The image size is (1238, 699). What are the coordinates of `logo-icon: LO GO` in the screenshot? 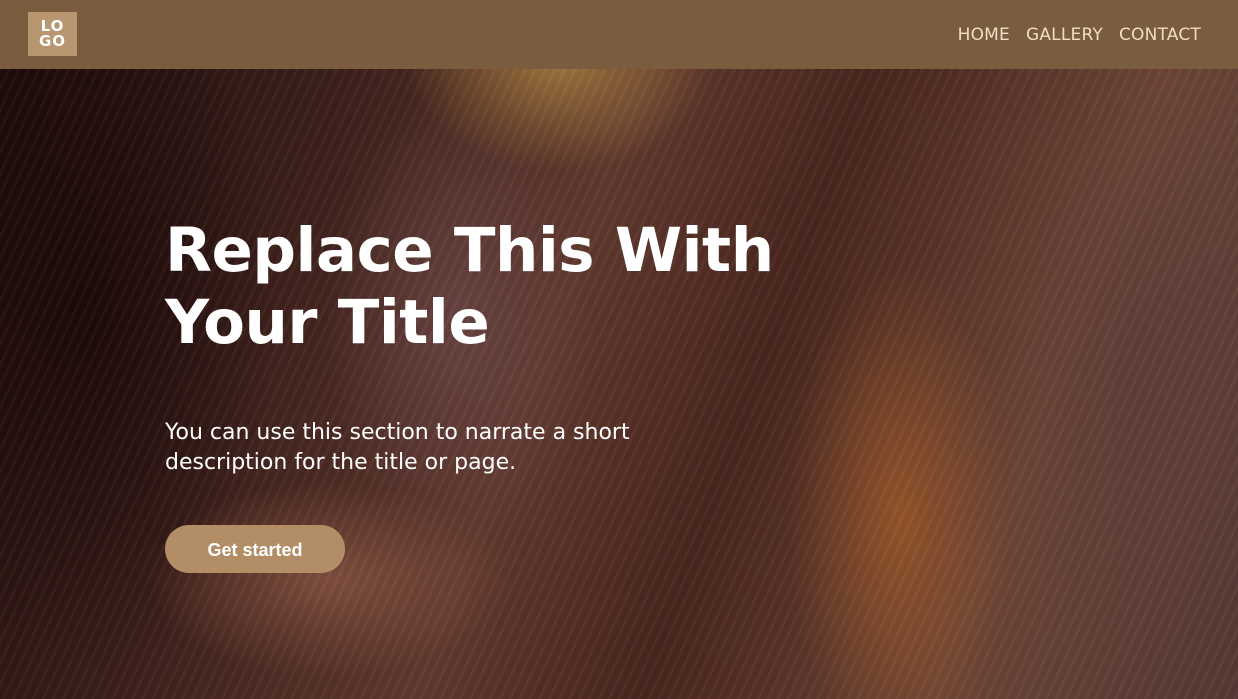 It's located at (52, 34).